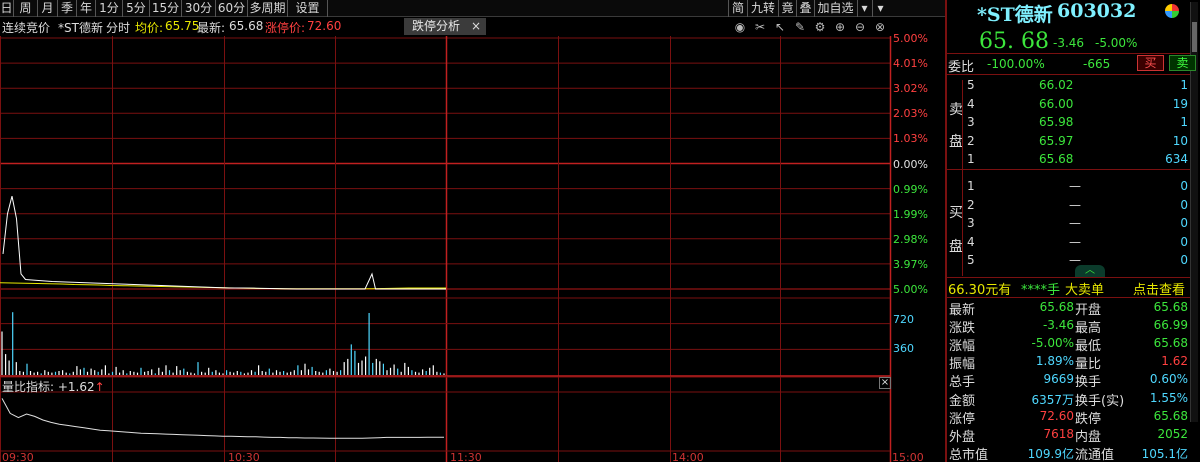  I want to click on period-tab-2: 月, so click(48, 8).